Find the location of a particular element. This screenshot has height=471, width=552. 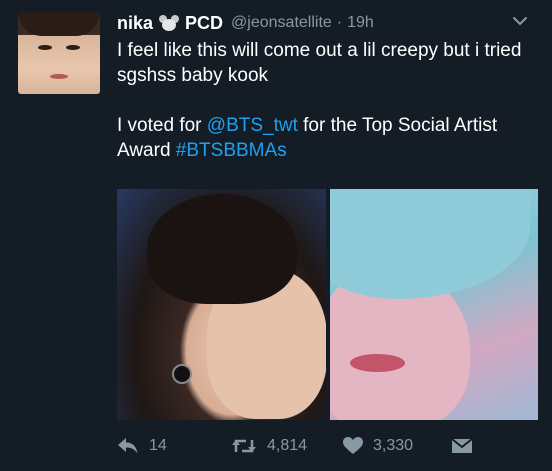

tweet-header: nika PCD @jeonsatellite · 19h is located at coordinates (245, 23).